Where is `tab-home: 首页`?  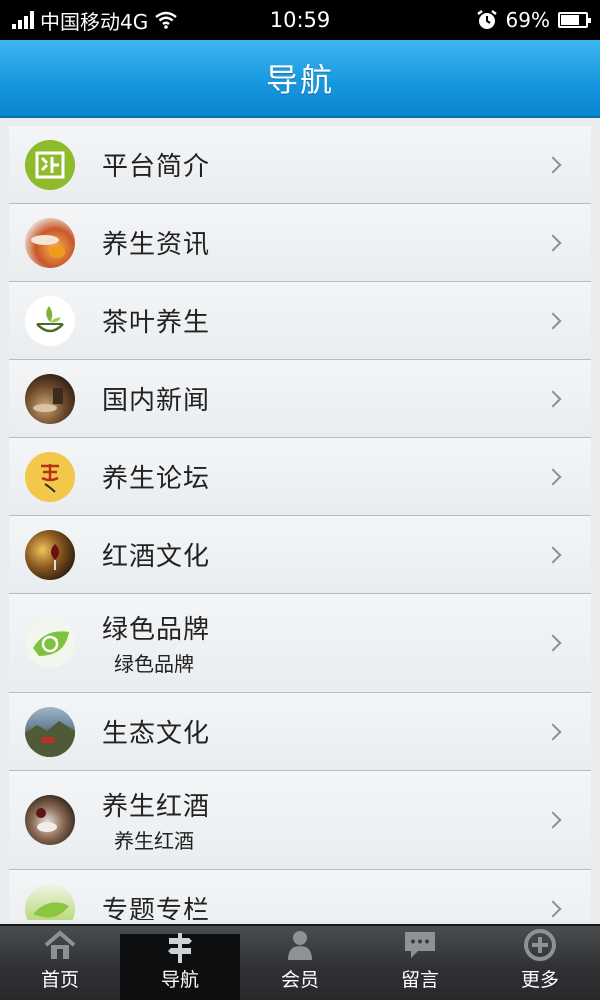 tab-home: 首页 is located at coordinates (60, 963).